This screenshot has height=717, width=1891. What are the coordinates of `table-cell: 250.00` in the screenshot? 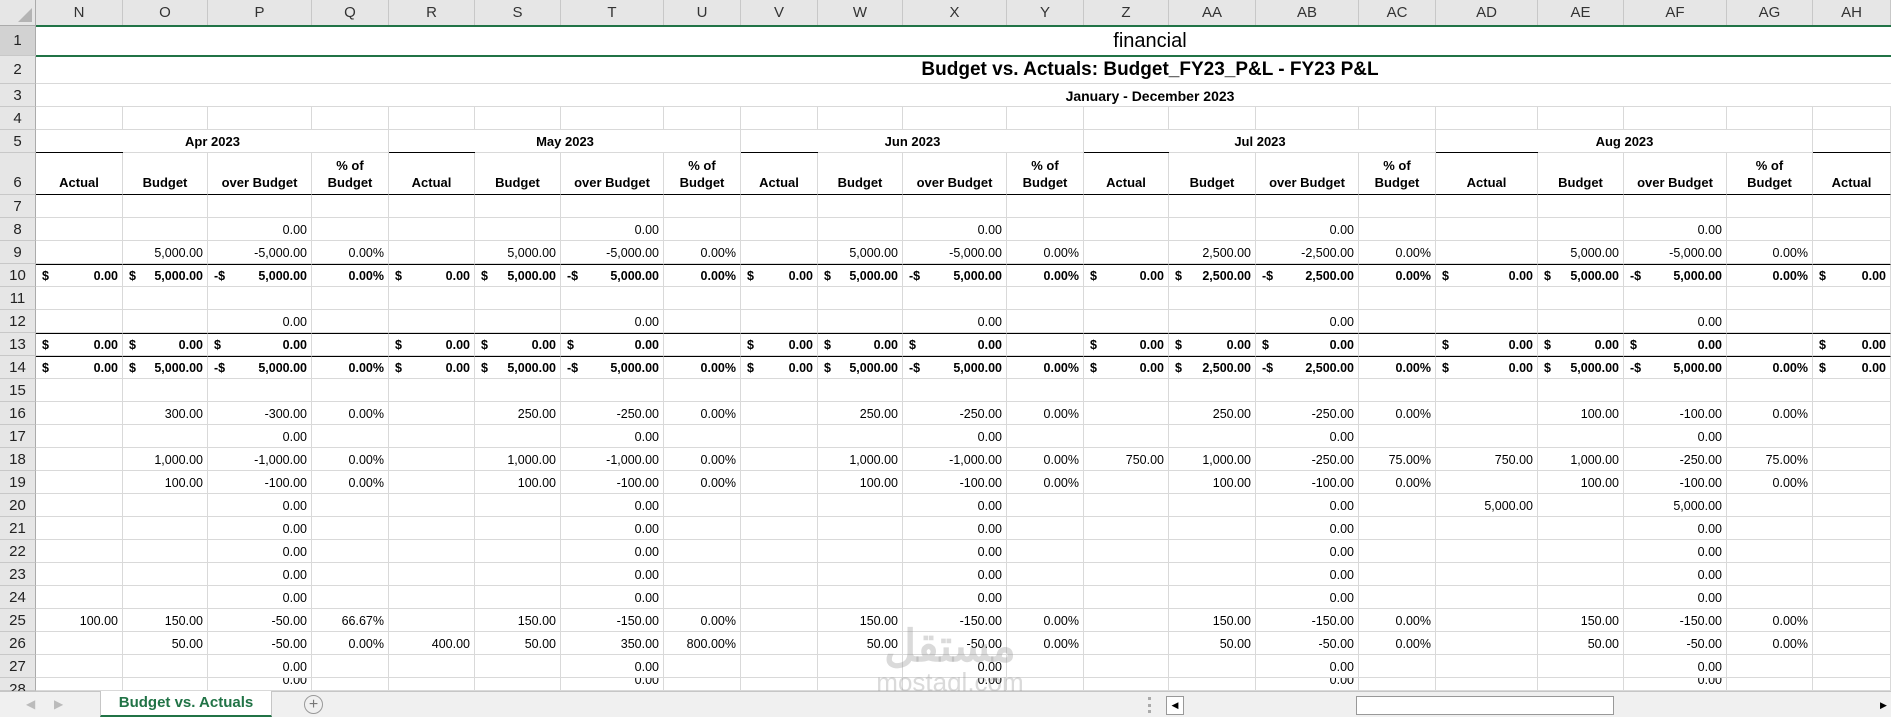 It's located at (1212, 413).